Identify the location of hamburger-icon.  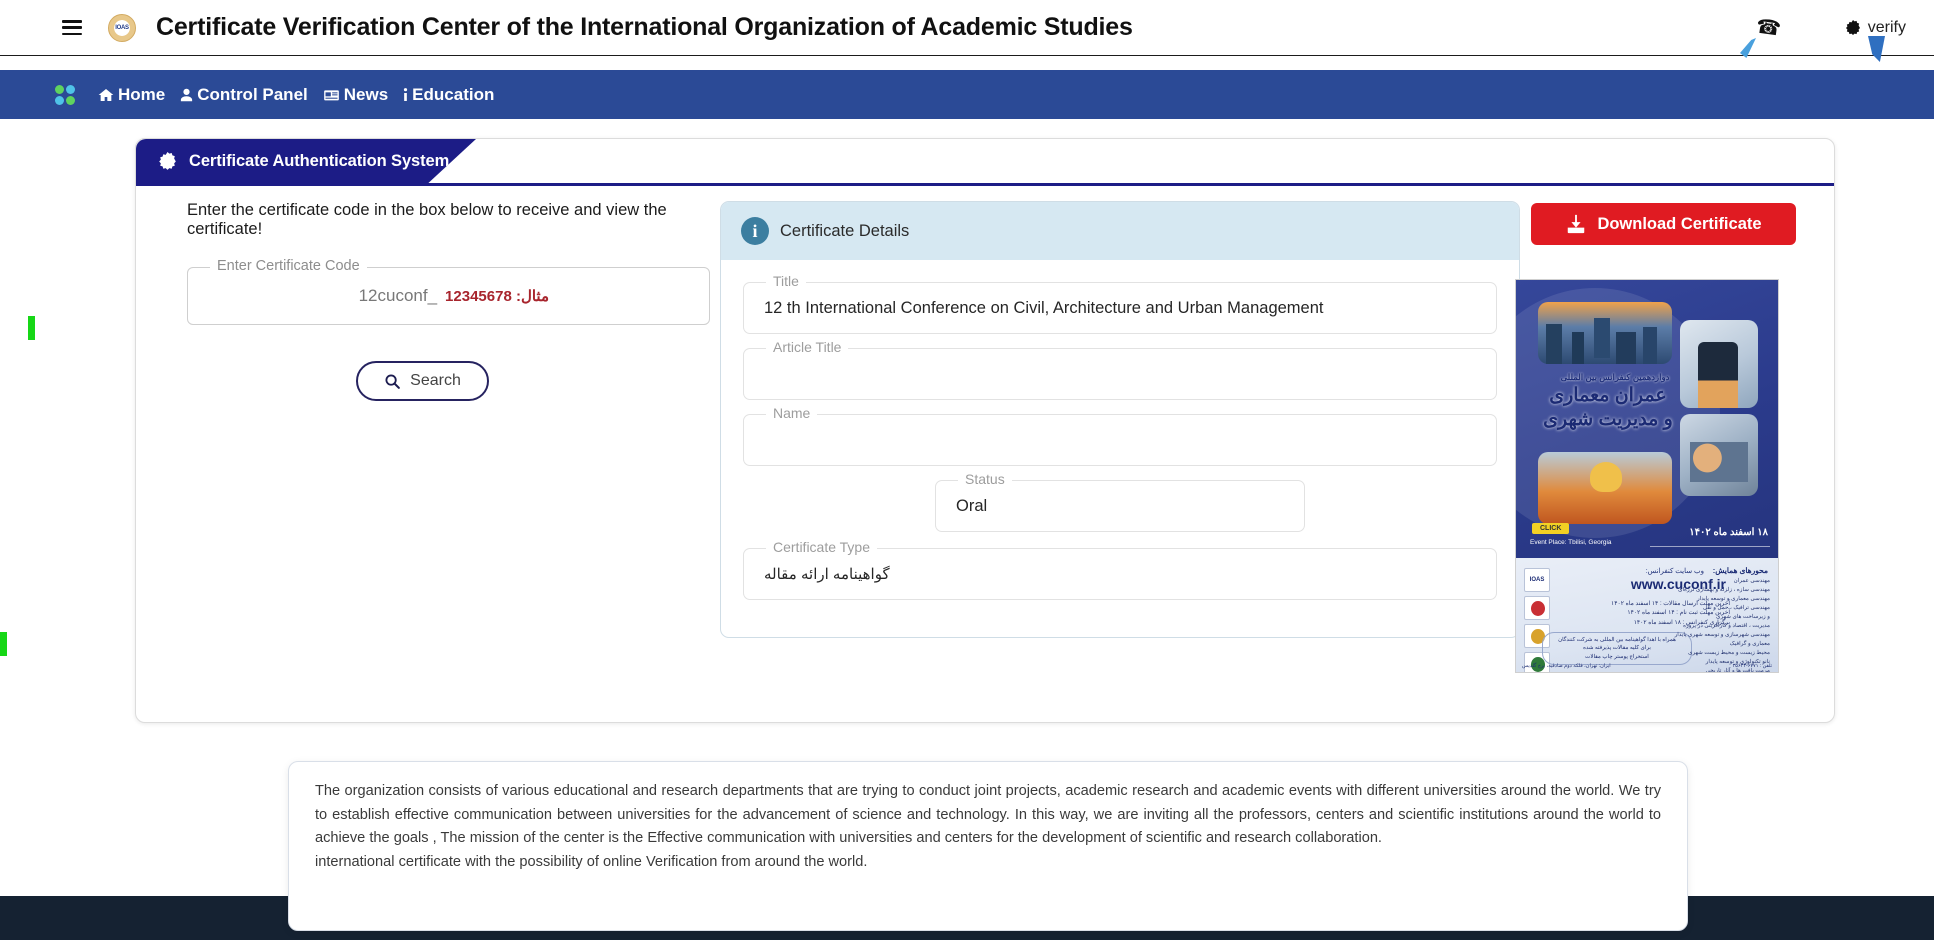
(72, 27).